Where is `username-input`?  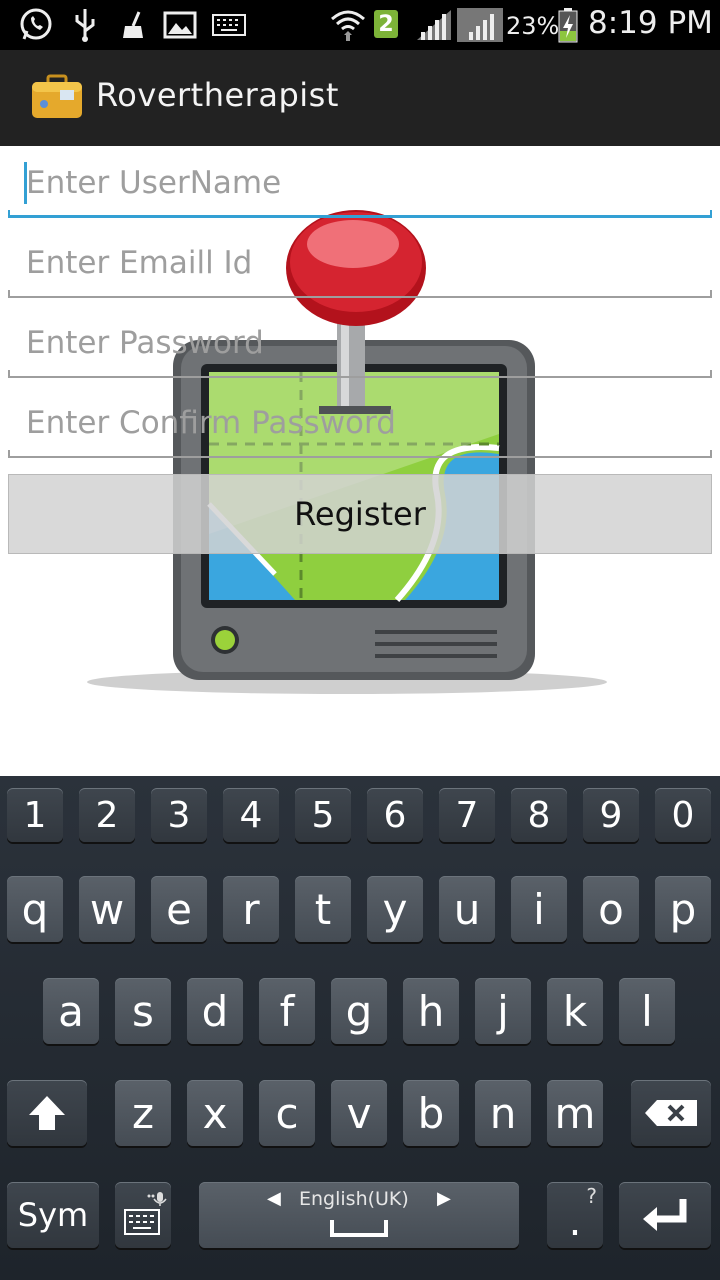
username-input is located at coordinates (360, 183).